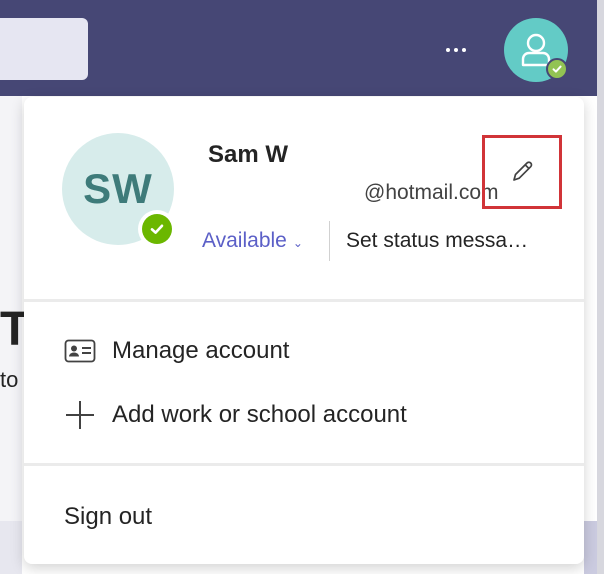 The width and height of the screenshot is (604, 574). I want to click on add-account-item: Add work or school account, so click(235, 415).